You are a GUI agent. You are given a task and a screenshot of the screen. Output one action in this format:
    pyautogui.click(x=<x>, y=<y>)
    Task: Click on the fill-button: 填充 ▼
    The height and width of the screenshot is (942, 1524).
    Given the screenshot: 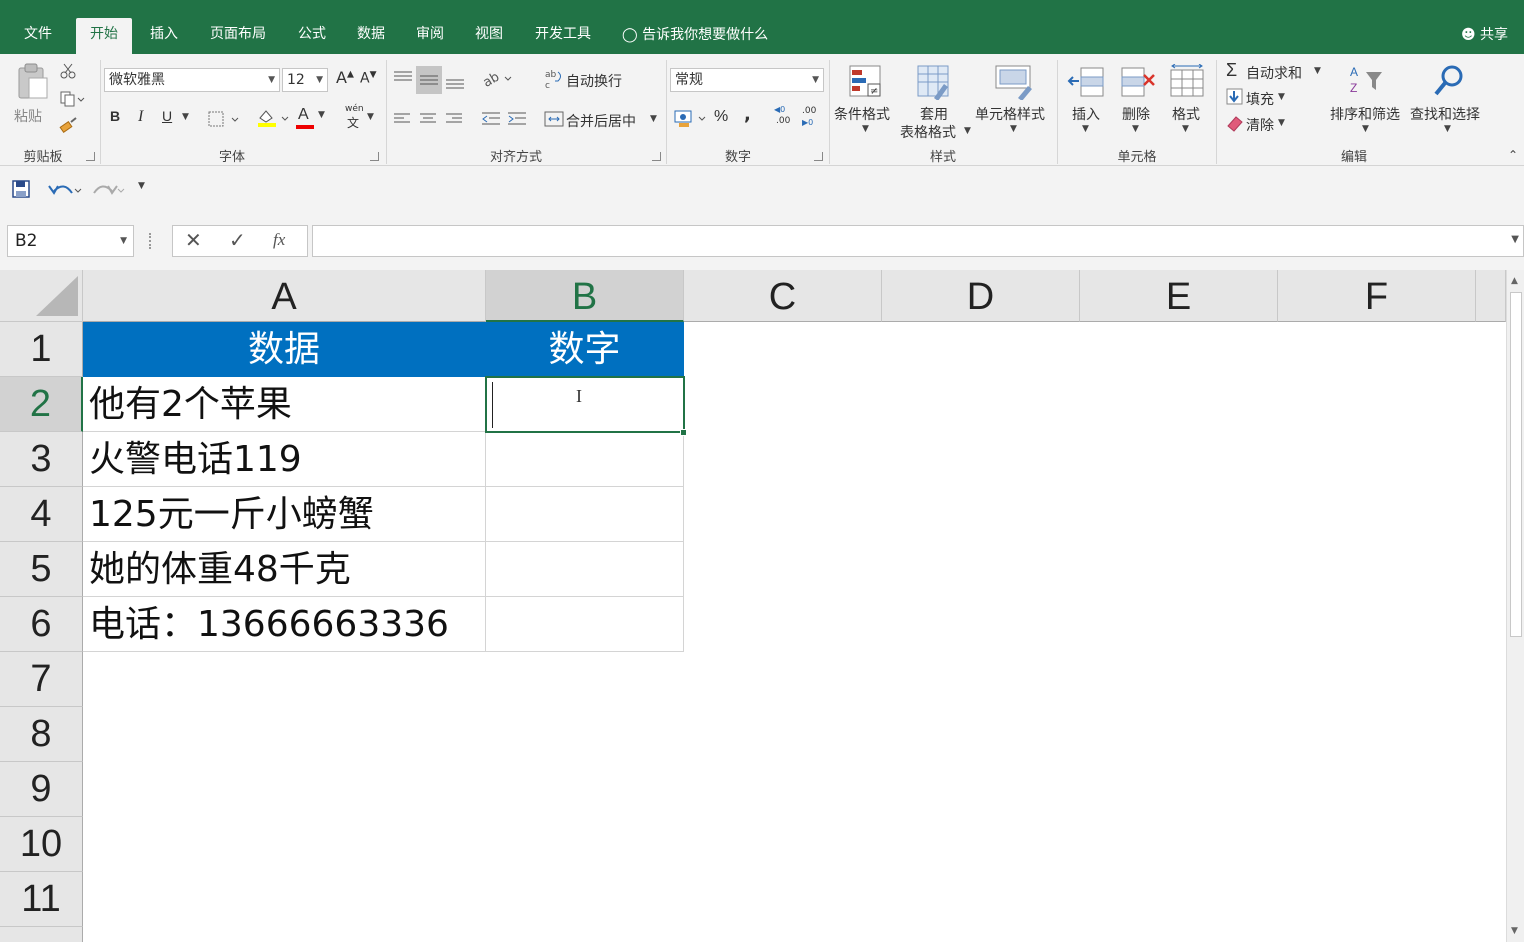 What is the action you would take?
    pyautogui.click(x=1259, y=98)
    